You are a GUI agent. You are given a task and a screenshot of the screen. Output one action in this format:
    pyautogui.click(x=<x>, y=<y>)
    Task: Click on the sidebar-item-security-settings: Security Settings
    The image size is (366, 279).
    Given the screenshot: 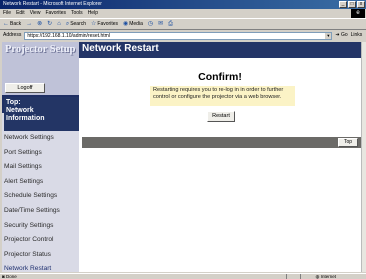 What is the action you would take?
    pyautogui.click(x=40, y=226)
    